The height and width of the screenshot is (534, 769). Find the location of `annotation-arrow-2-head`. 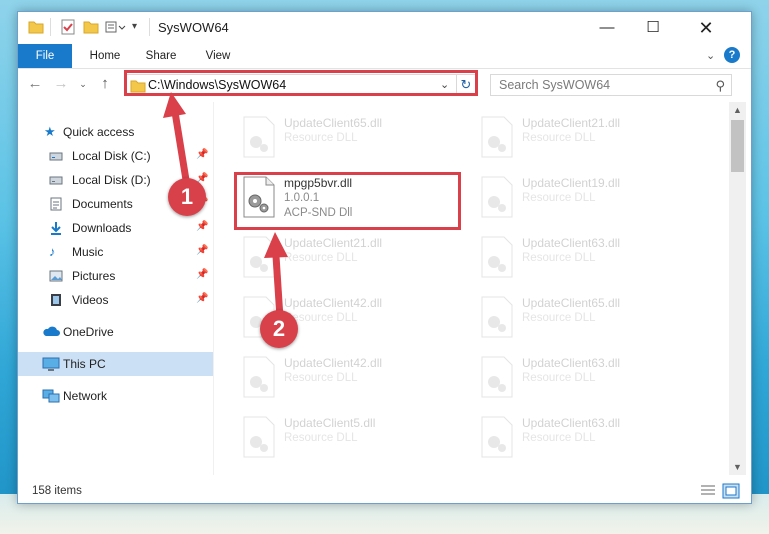

annotation-arrow-2-head is located at coordinates (276, 245).